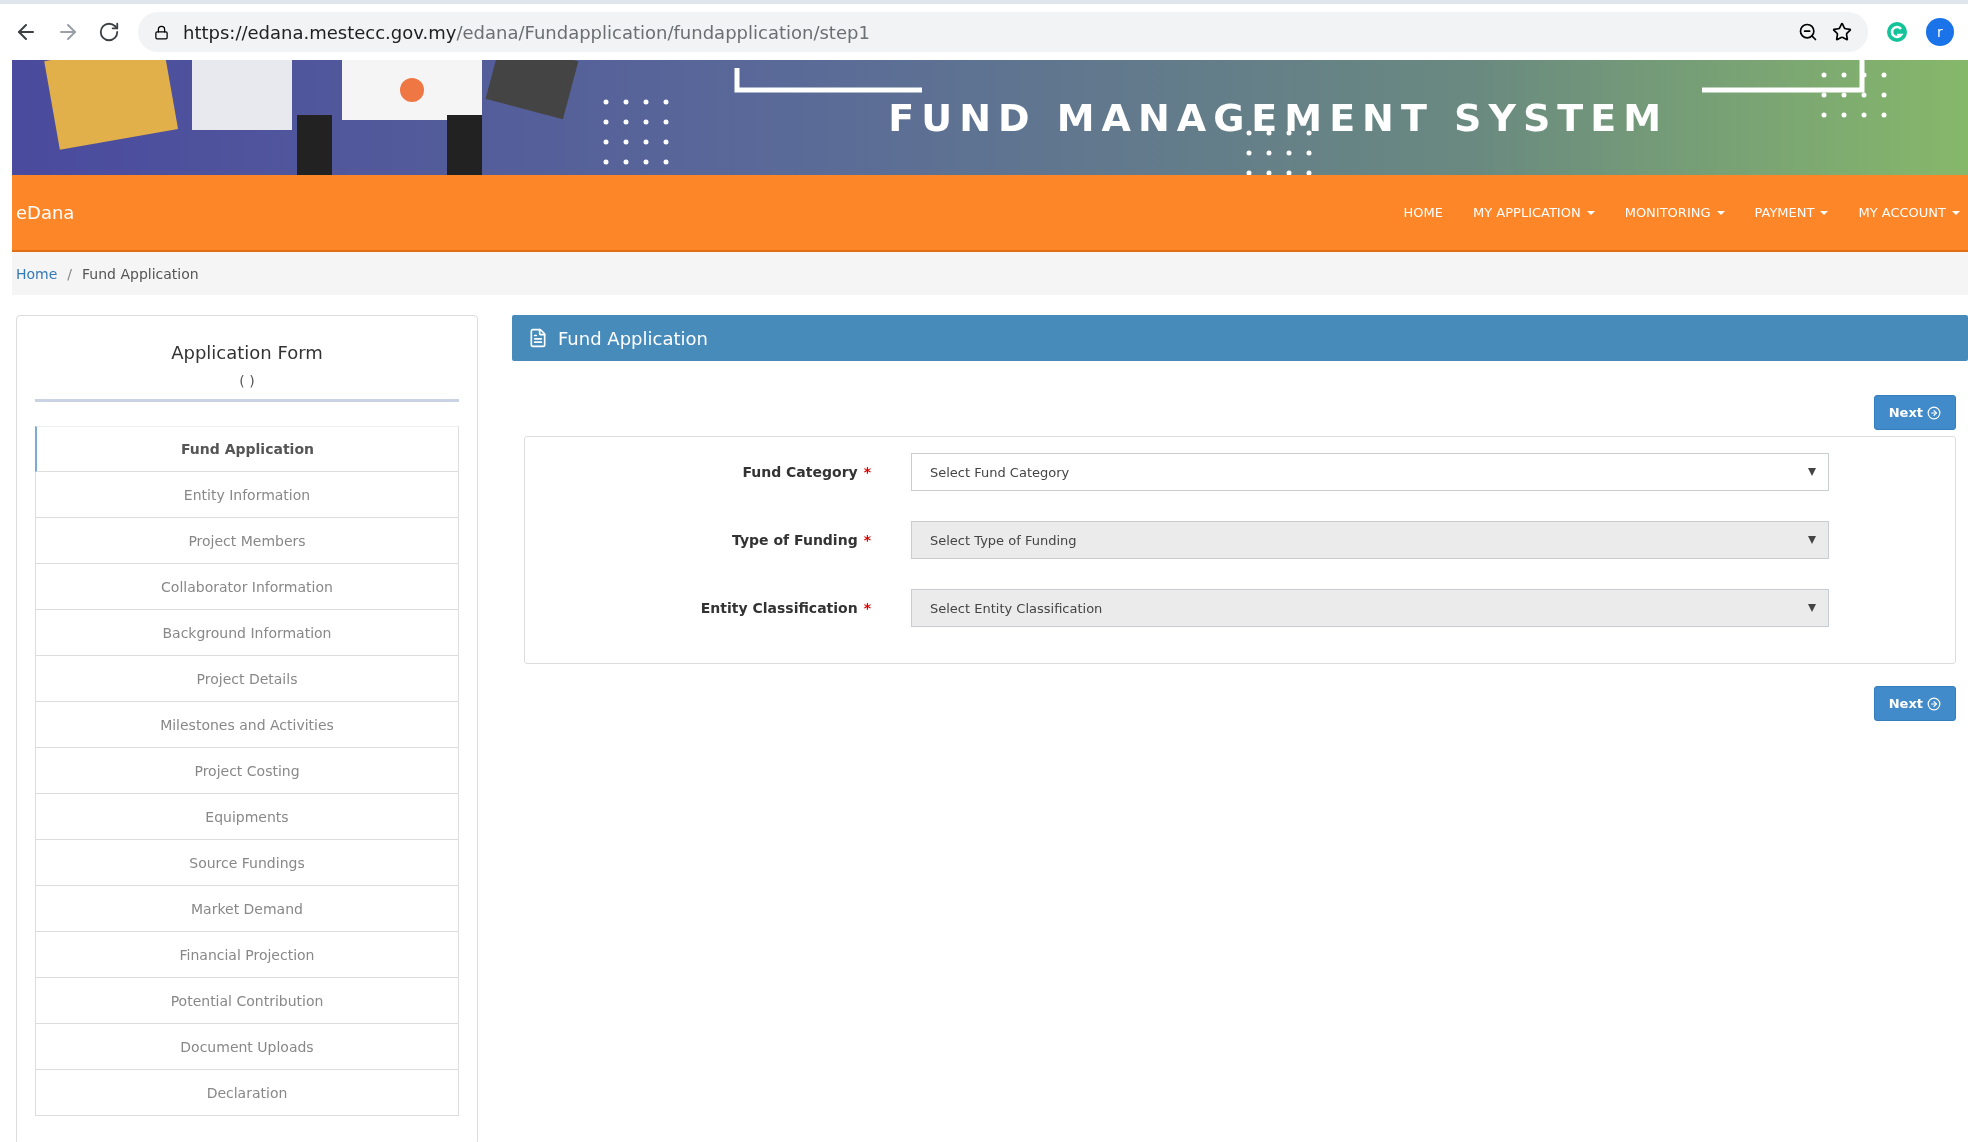  I want to click on sidebar-item: Entity Information, so click(247, 495).